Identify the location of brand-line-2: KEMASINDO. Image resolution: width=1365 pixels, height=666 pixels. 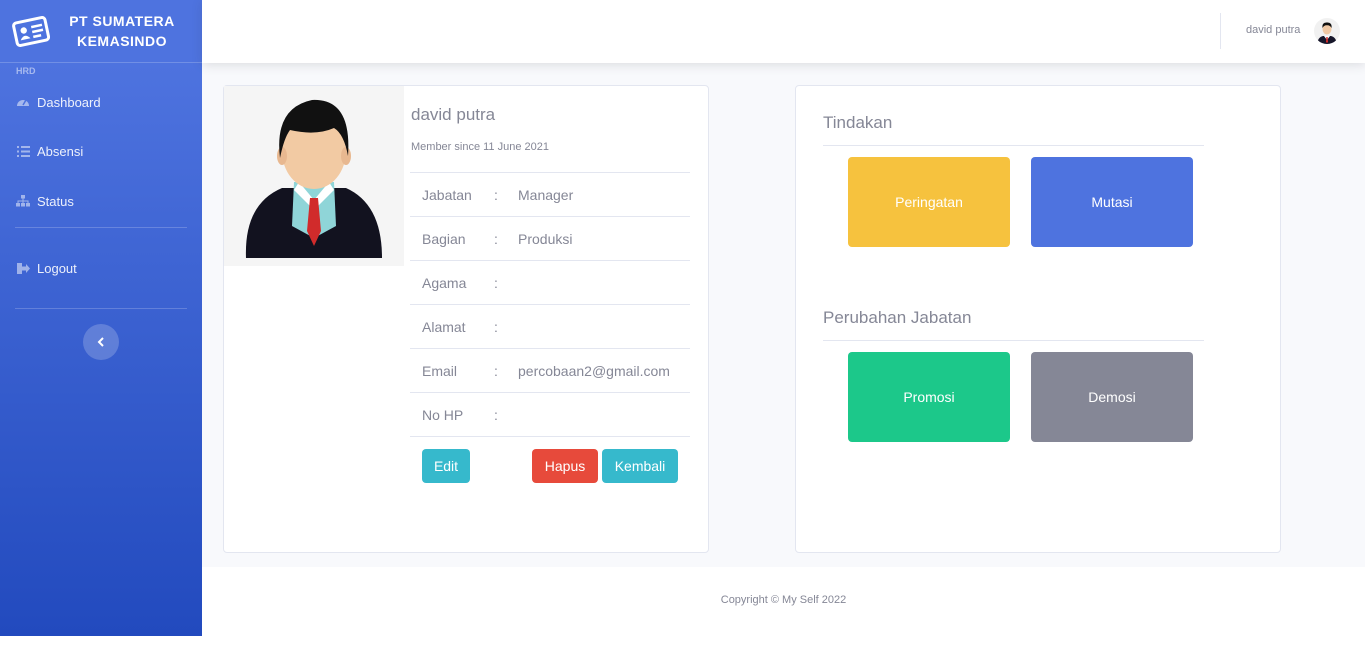
(122, 41).